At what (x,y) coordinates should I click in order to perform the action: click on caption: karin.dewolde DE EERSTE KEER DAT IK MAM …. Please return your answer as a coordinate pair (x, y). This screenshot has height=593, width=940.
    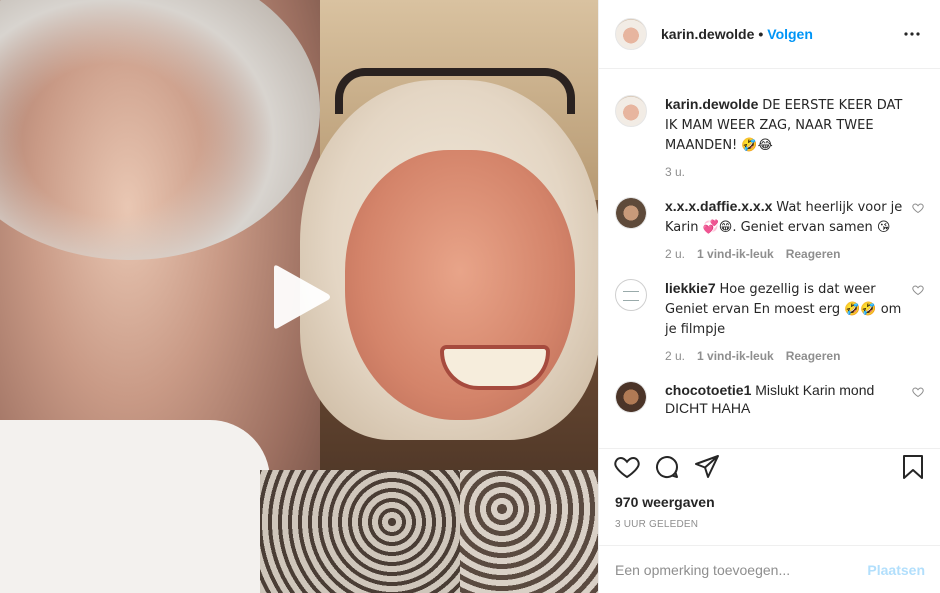
    Looking at the image, I should click on (769, 137).